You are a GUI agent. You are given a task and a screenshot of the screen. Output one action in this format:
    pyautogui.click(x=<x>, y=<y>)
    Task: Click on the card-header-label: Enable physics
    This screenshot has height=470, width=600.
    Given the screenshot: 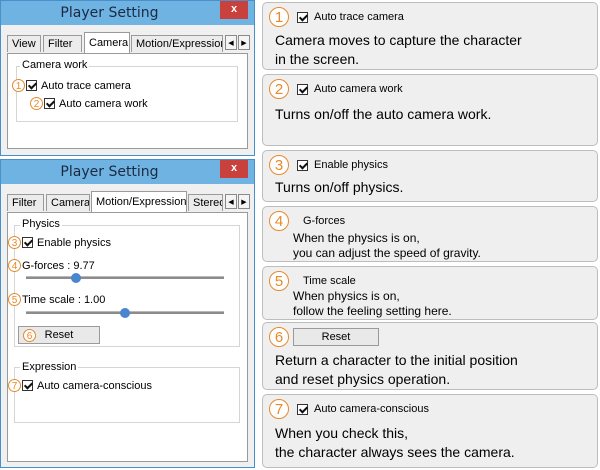 What is the action you would take?
    pyautogui.click(x=351, y=165)
    